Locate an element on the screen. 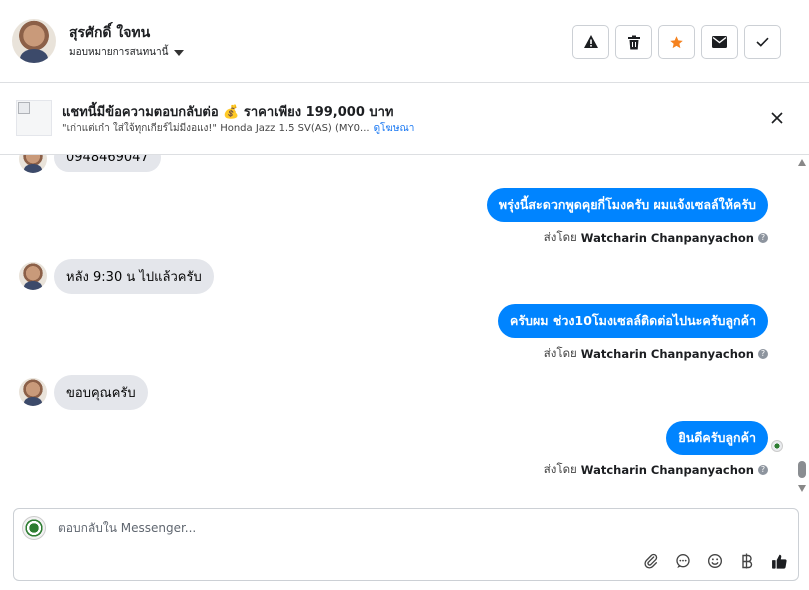  contact-name: สุรศักดิ์ ใจทน is located at coordinates (109, 33).